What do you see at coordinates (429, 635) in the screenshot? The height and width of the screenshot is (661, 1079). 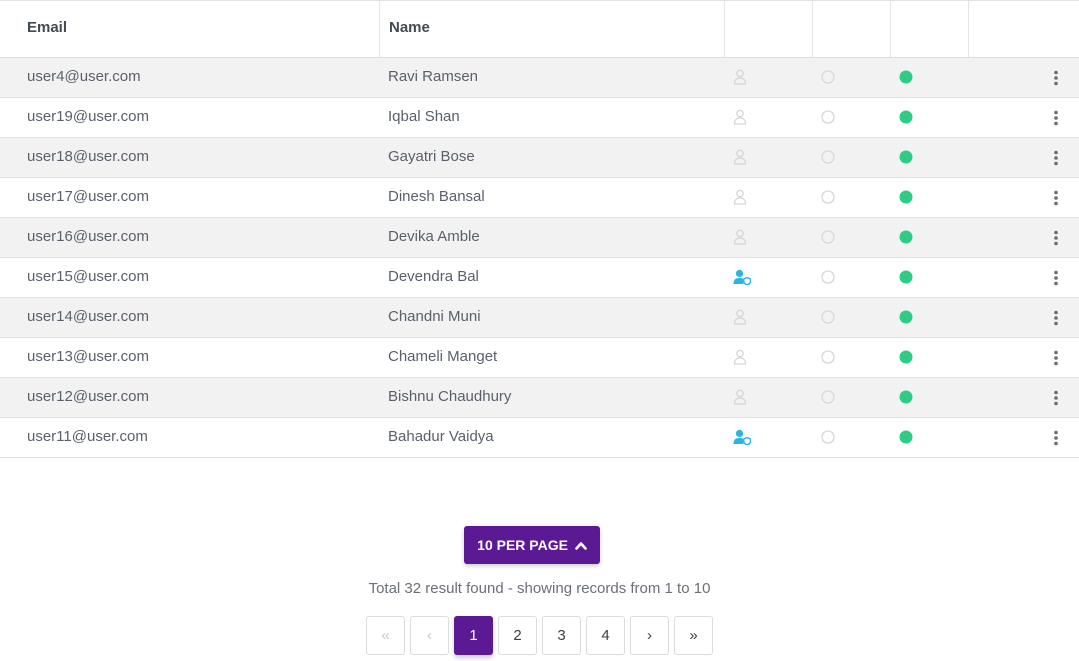 I see `previous-page-button: ‹` at bounding box center [429, 635].